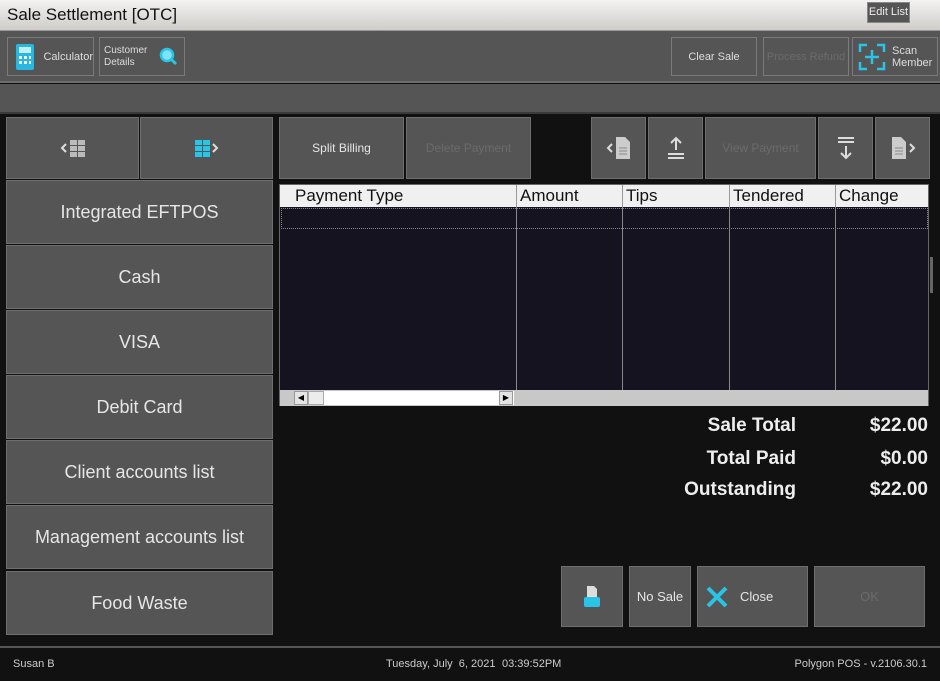 The width and height of the screenshot is (940, 681). Describe the element at coordinates (898, 489) in the screenshot. I see `outstanding-value: $22.00` at that location.